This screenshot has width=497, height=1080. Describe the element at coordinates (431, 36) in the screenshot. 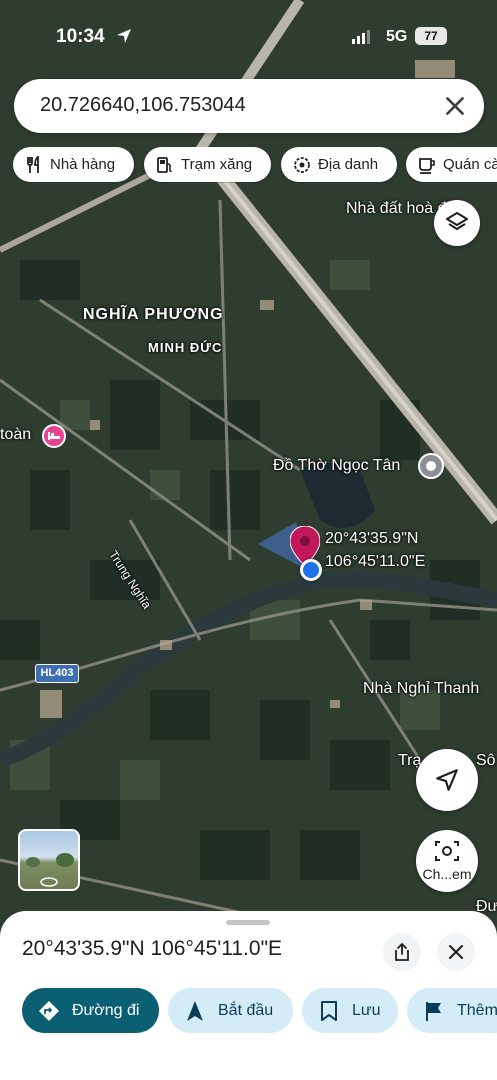

I see `battery-indicator: 77` at that location.